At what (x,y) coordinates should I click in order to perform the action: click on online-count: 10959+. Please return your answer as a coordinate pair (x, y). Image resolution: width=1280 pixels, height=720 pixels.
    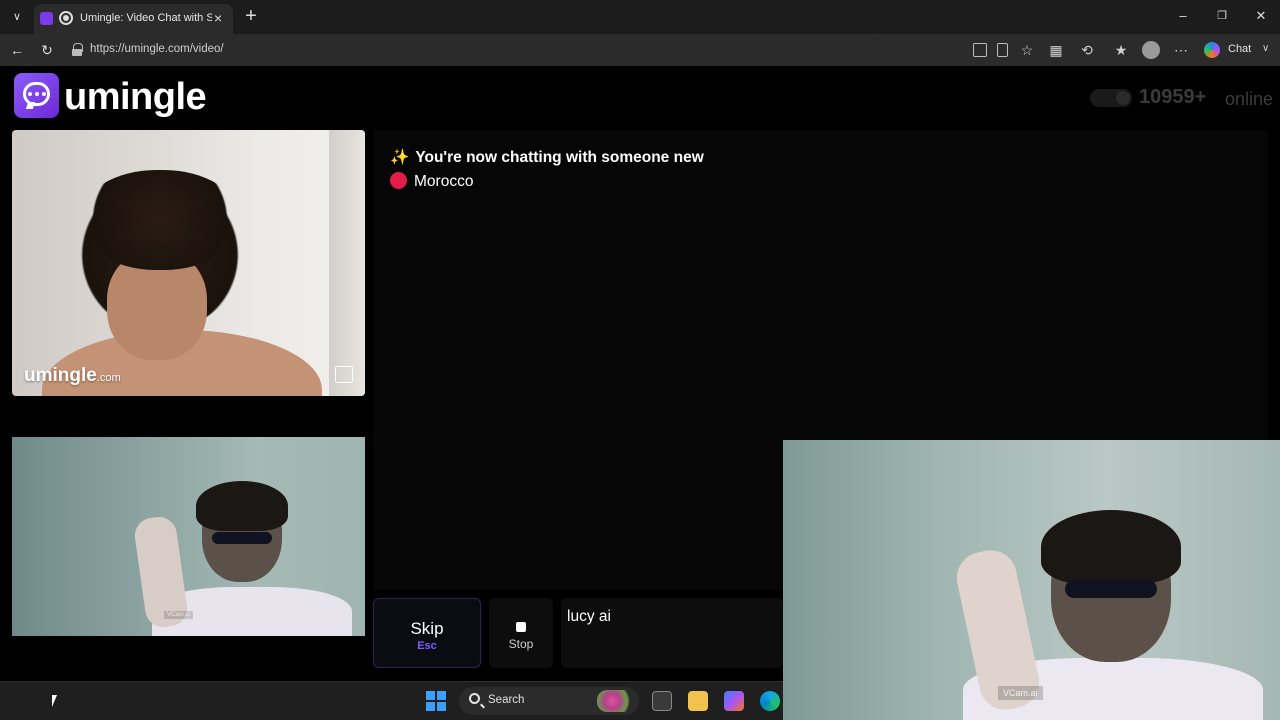
    Looking at the image, I should click on (1173, 97).